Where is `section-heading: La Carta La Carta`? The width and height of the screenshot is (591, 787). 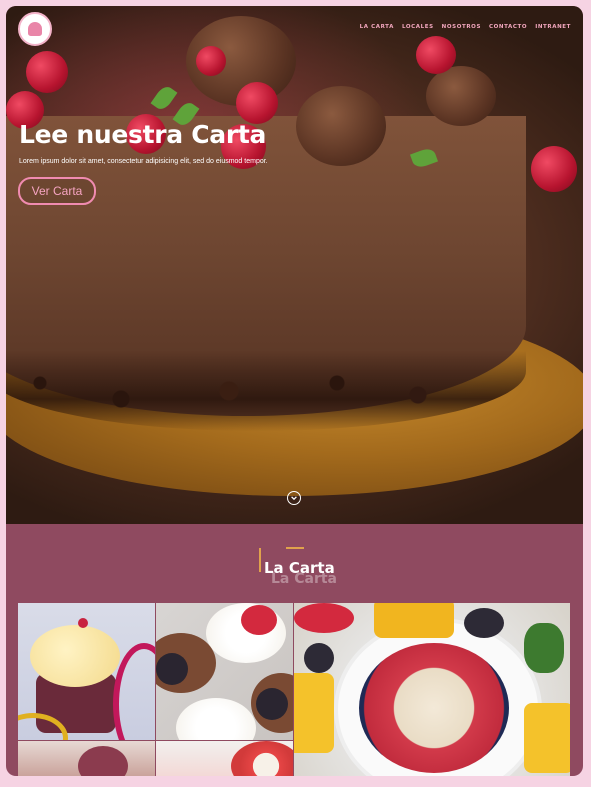 section-heading: La Carta La Carta is located at coordinates (294, 565).